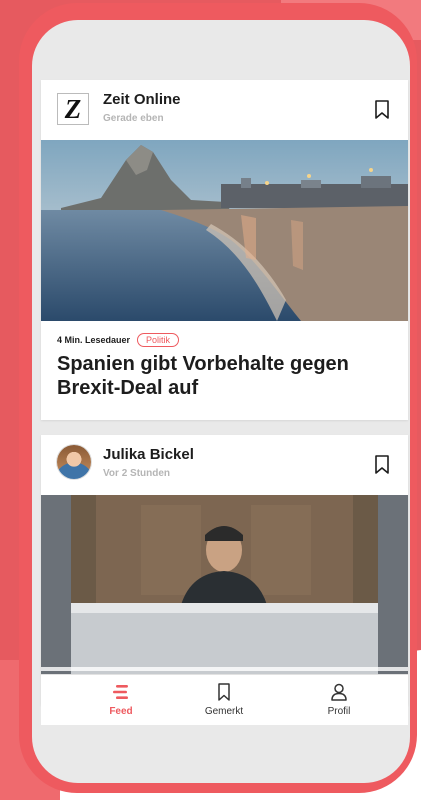  Describe the element at coordinates (133, 118) in the screenshot. I see `post-time: Gerade eben` at that location.